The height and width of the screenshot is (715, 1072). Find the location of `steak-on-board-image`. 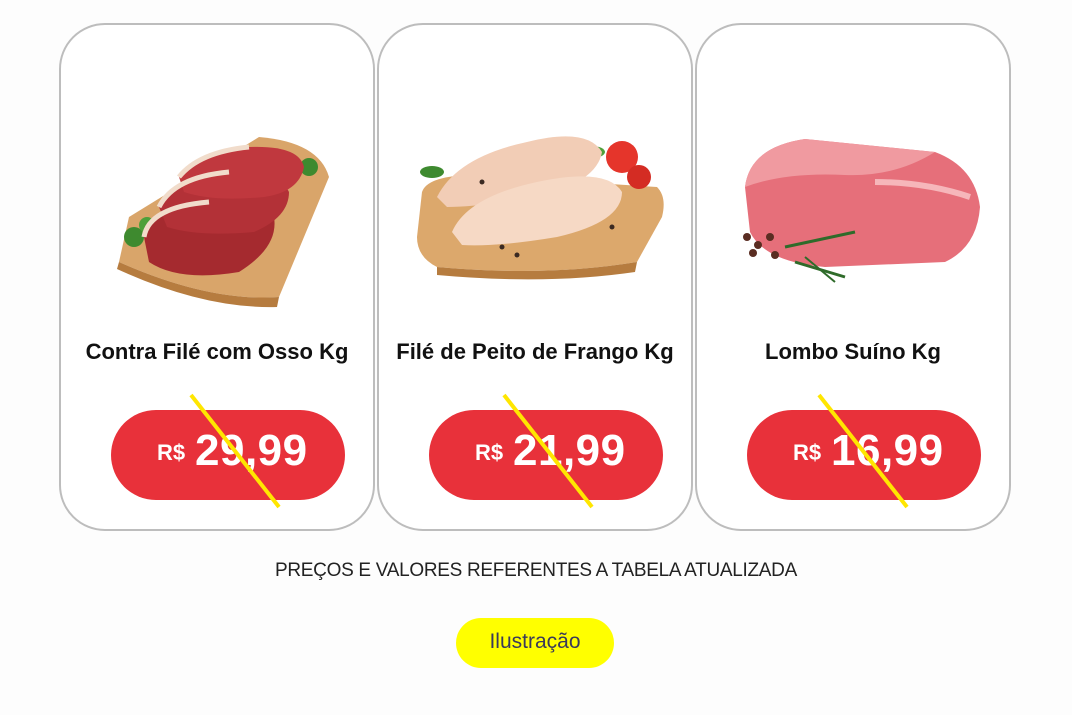

steak-on-board-image is located at coordinates (218, 203).